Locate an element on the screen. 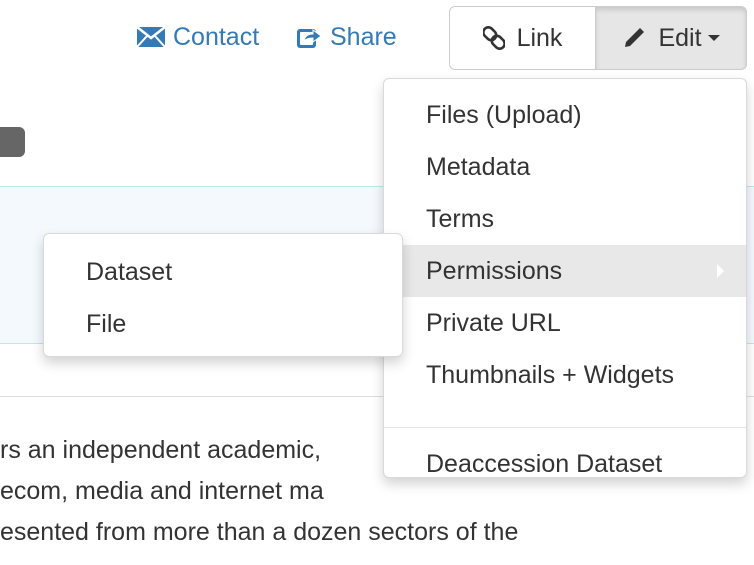  menu-item-private-url: Private URL is located at coordinates (565, 323).